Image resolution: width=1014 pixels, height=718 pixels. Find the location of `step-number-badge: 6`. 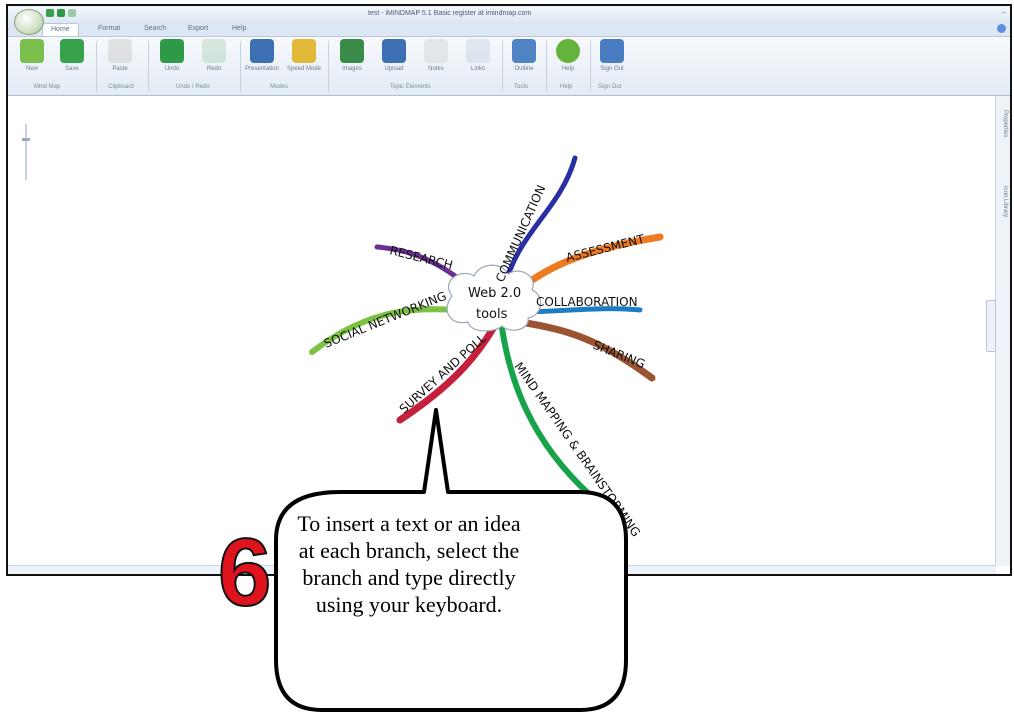

step-number-badge: 6 is located at coordinates (244, 566).